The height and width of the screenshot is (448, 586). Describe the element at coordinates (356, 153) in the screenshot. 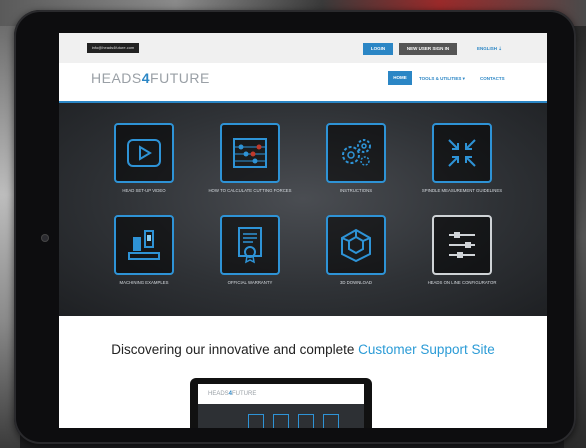

I see `gears-icon` at that location.